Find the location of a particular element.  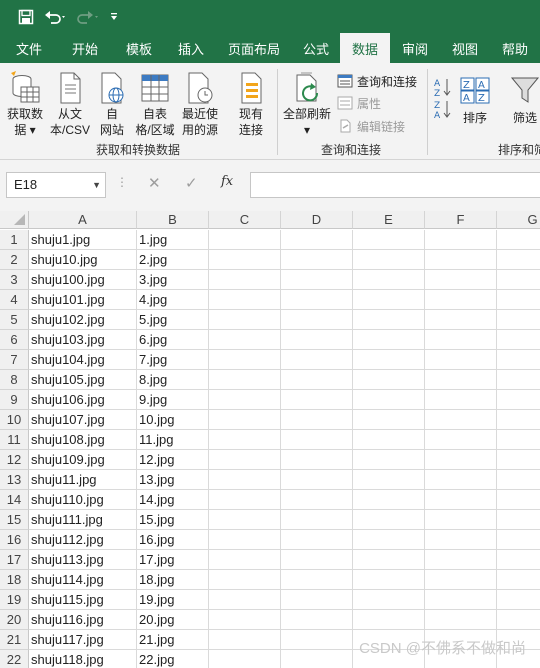

row-header: 19 is located at coordinates (14, 600).